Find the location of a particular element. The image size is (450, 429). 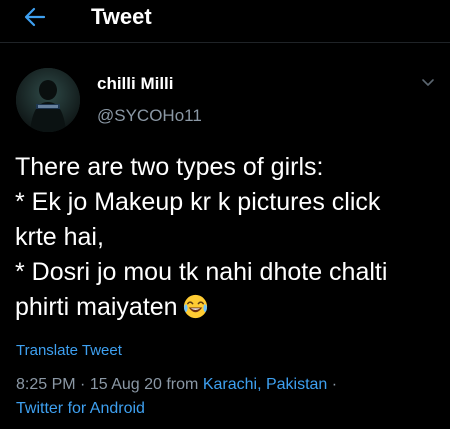

header-divider is located at coordinates (225, 42).